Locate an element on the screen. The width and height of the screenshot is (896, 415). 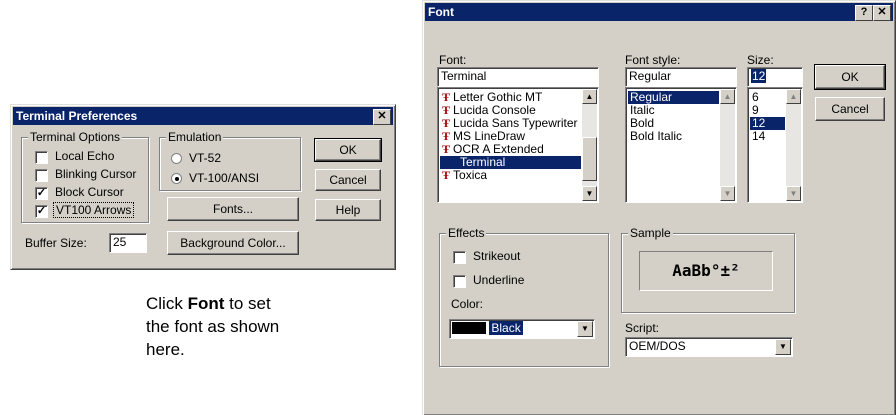
terminal-preferences-title: Terminal Preferences is located at coordinates (77, 116).